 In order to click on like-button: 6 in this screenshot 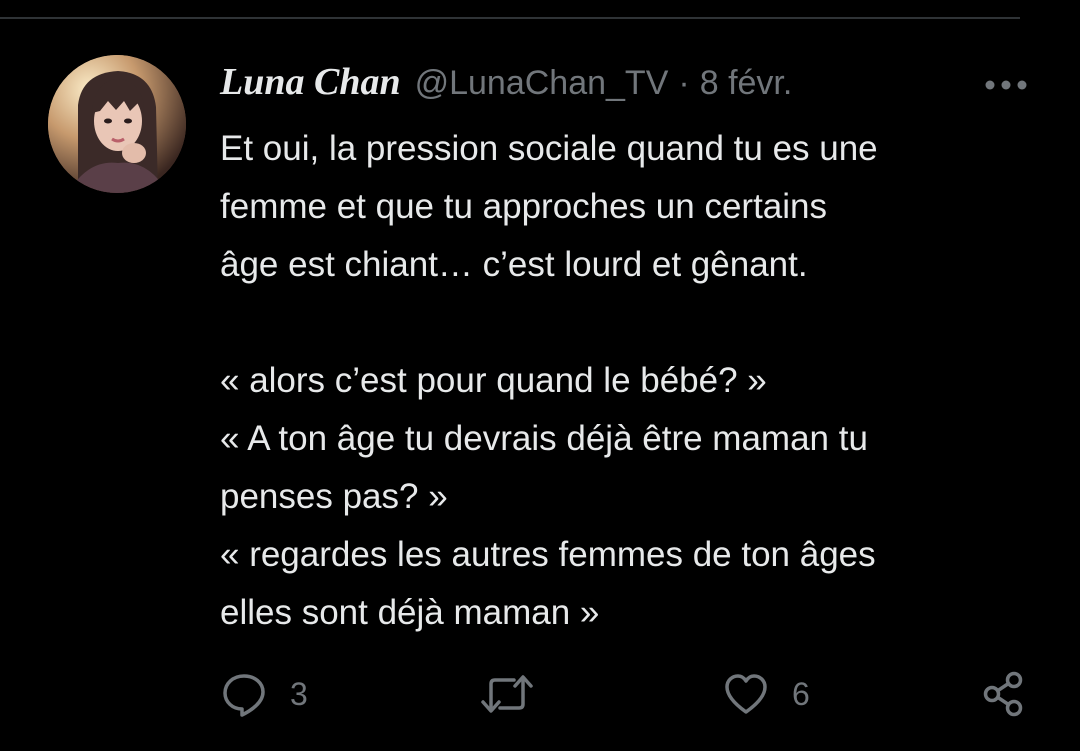, I will do `click(766, 694)`.